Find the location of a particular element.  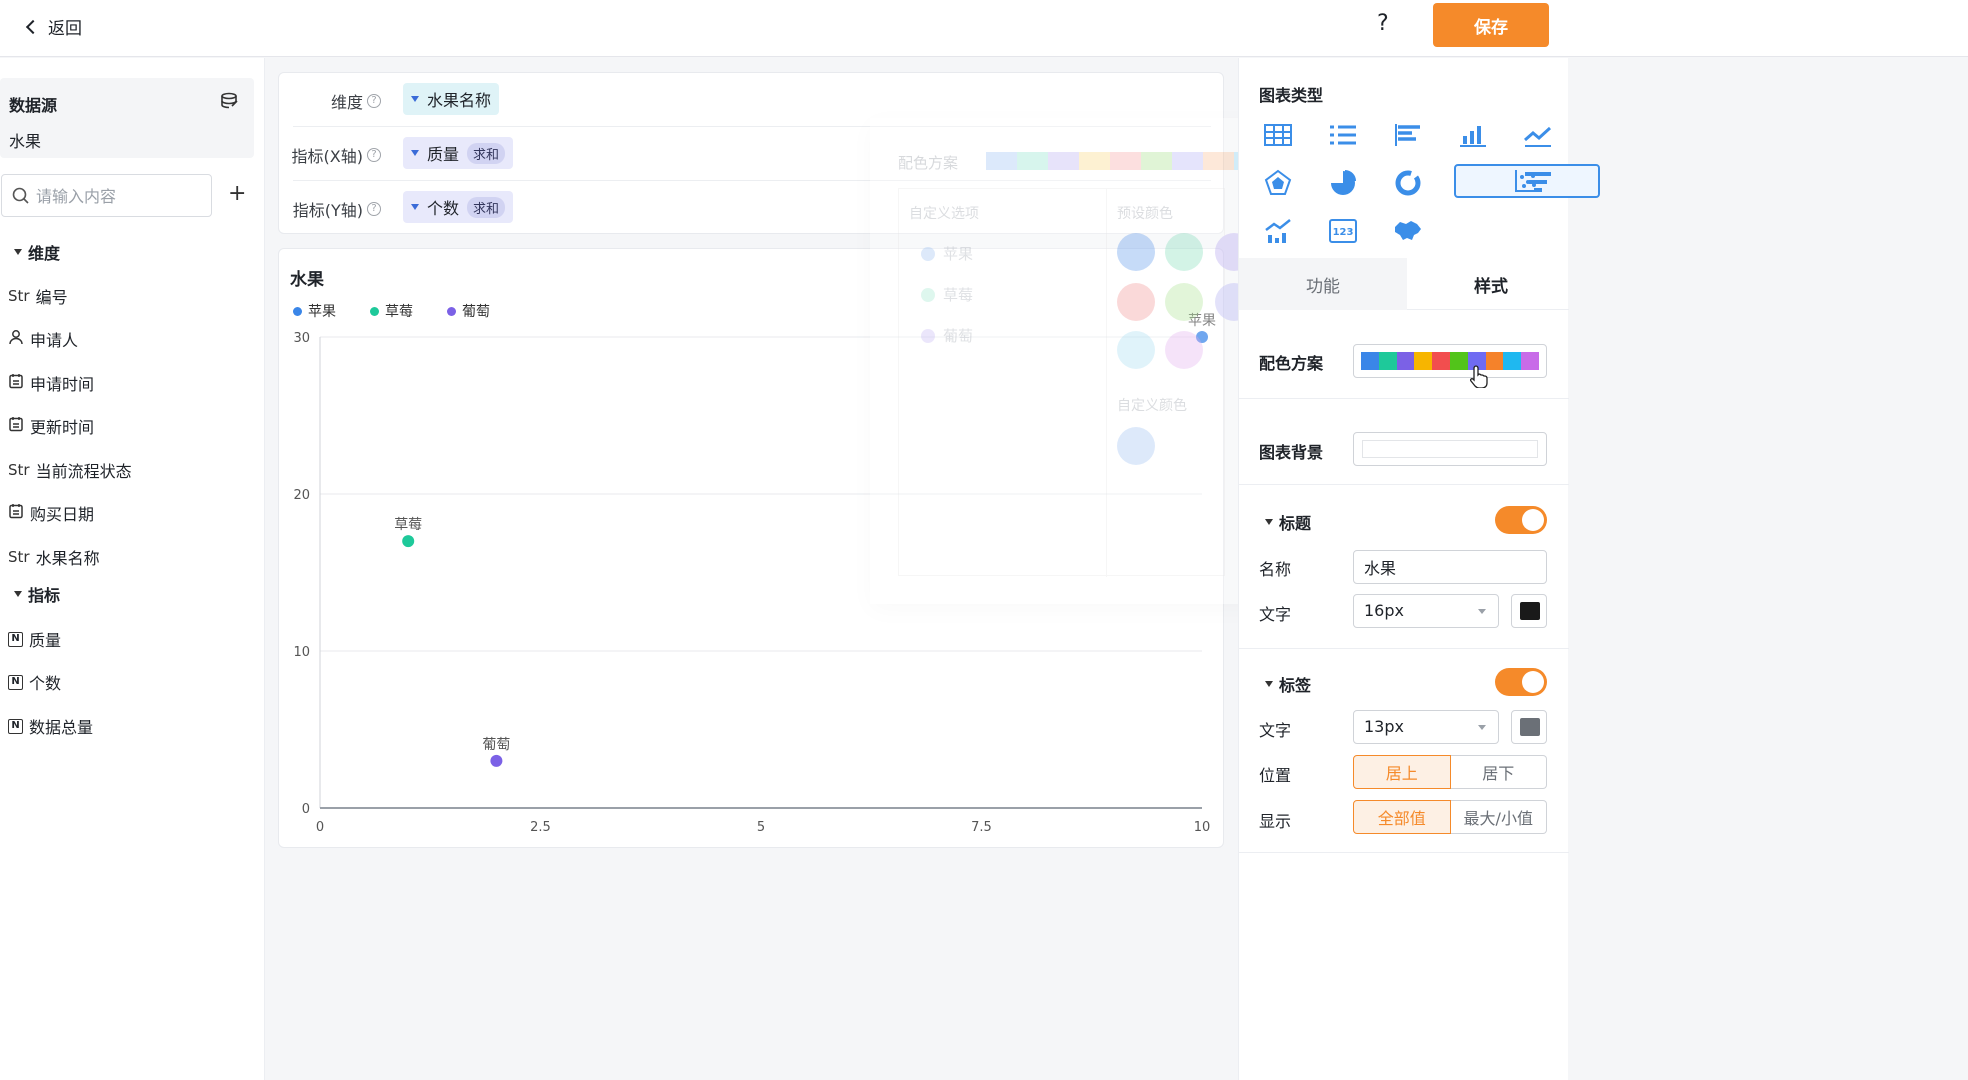

dimension-field-item: Str 当前流程状态 is located at coordinates (70, 470).